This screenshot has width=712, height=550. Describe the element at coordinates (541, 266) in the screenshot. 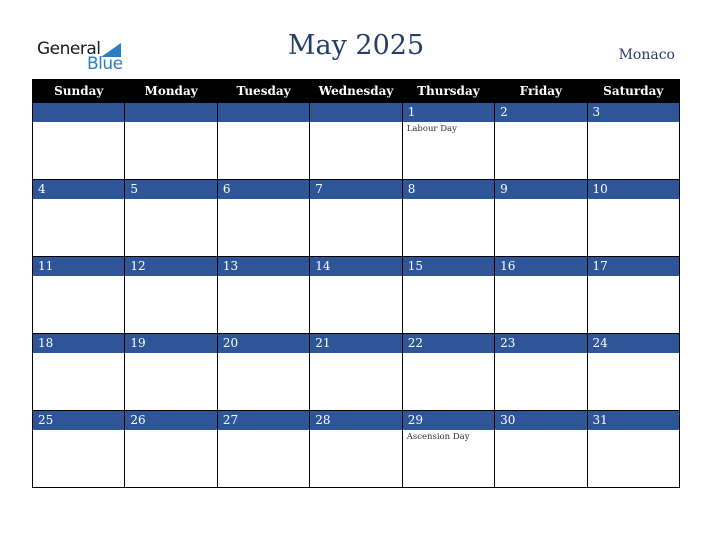

I see `day-number: 16` at that location.